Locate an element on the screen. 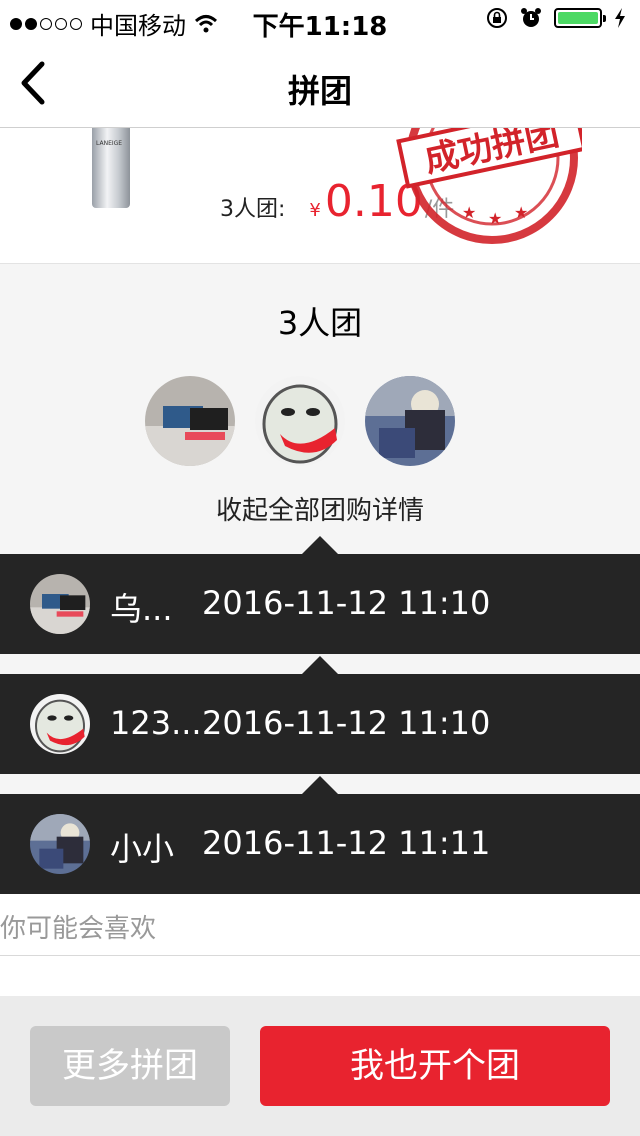 The height and width of the screenshot is (1136, 640). list-item: 123... 2016-11-12 11:10 is located at coordinates (320, 715).